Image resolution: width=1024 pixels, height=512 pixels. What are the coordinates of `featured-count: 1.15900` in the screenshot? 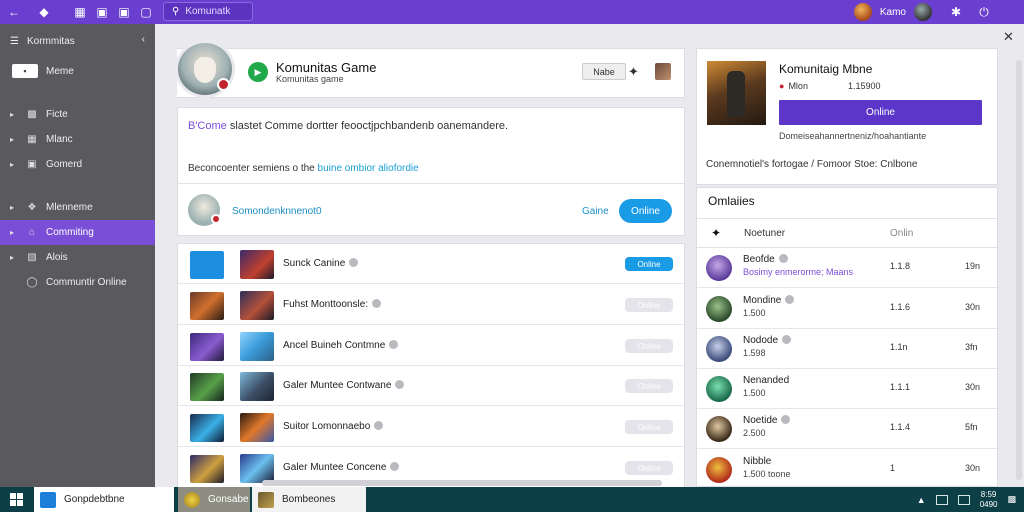 It's located at (864, 86).